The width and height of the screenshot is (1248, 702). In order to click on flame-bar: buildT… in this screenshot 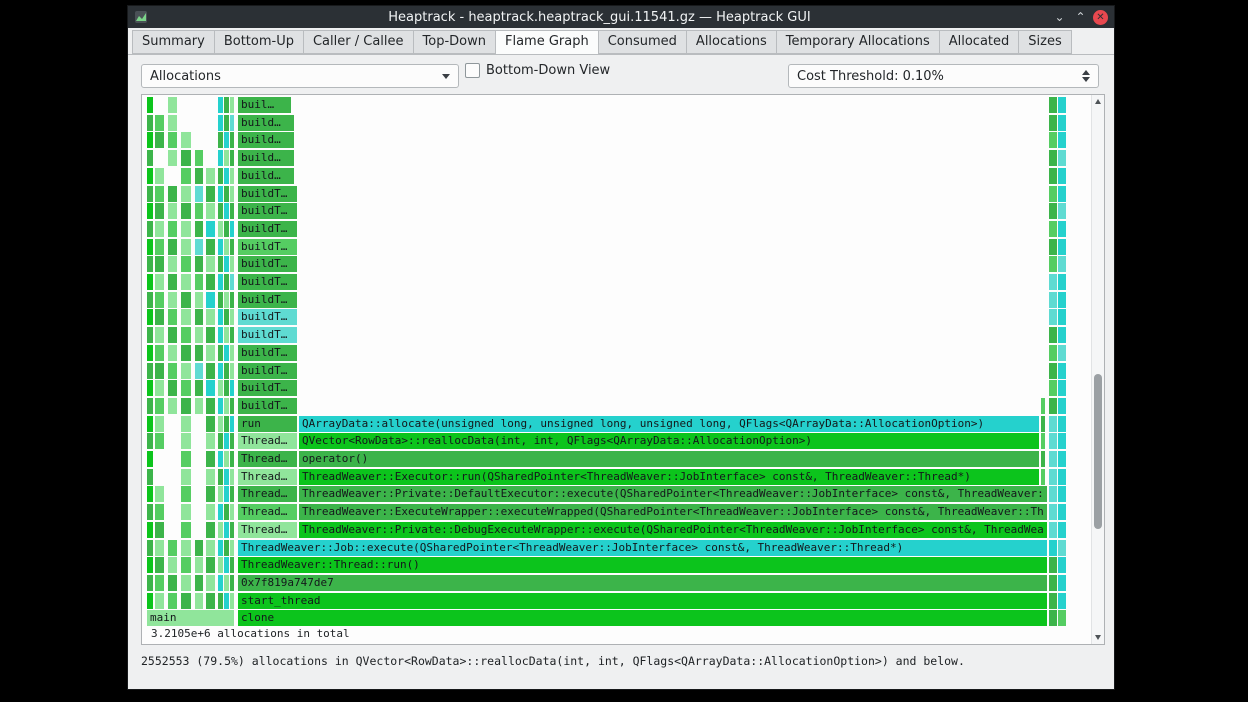, I will do `click(267, 352)`.